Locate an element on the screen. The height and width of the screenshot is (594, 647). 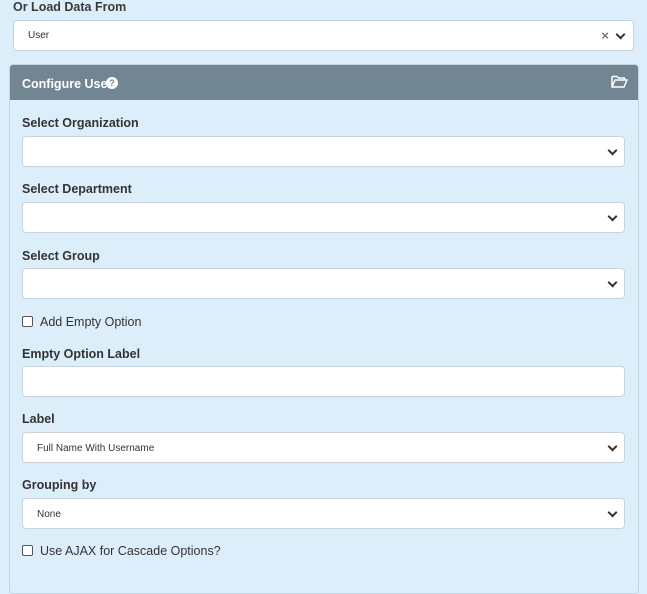
select-organization-dropdown is located at coordinates (323, 151).